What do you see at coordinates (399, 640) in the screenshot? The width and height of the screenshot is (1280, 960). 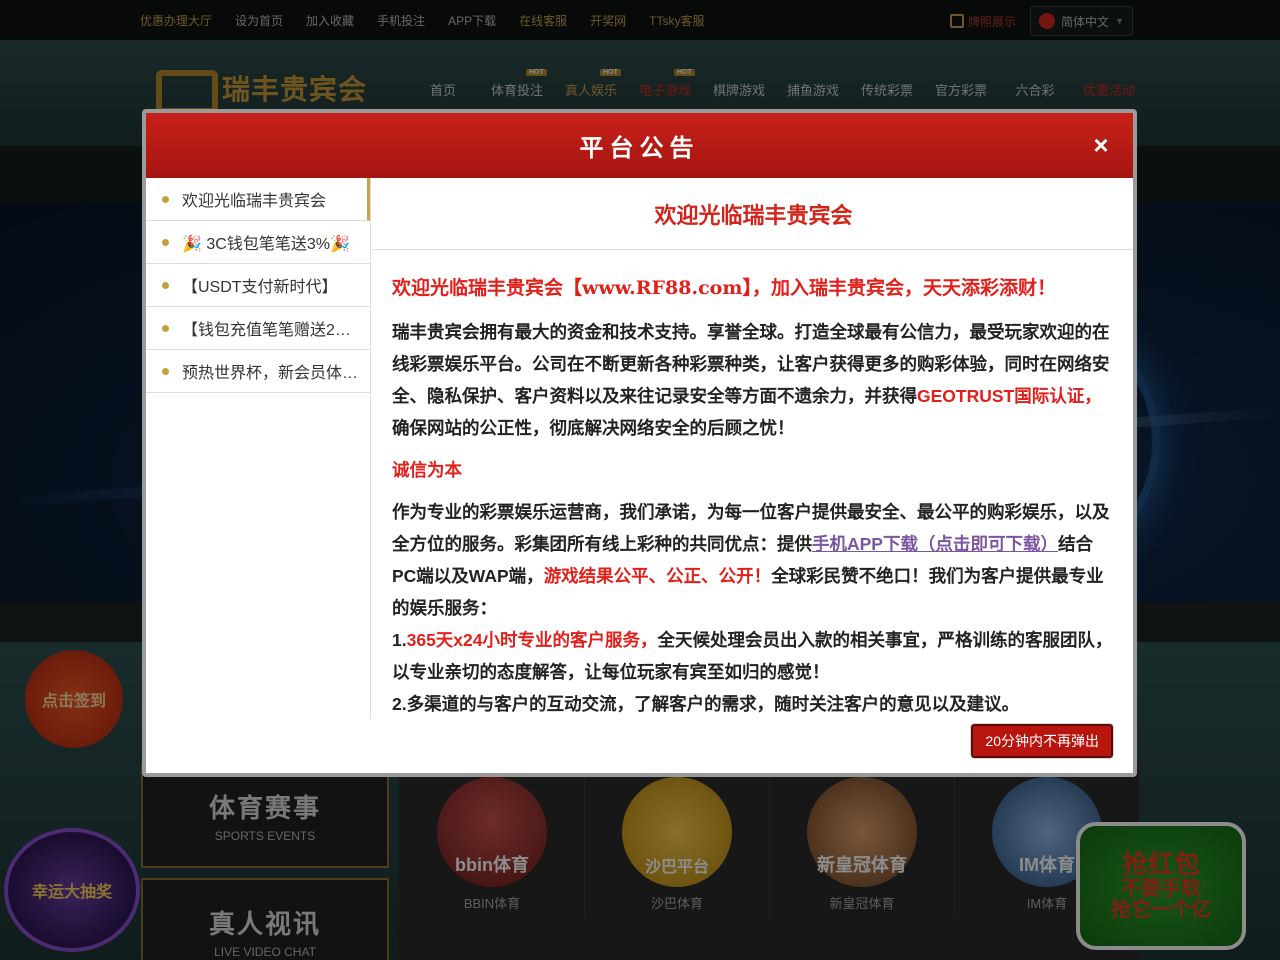 I see `list-number: 1.` at bounding box center [399, 640].